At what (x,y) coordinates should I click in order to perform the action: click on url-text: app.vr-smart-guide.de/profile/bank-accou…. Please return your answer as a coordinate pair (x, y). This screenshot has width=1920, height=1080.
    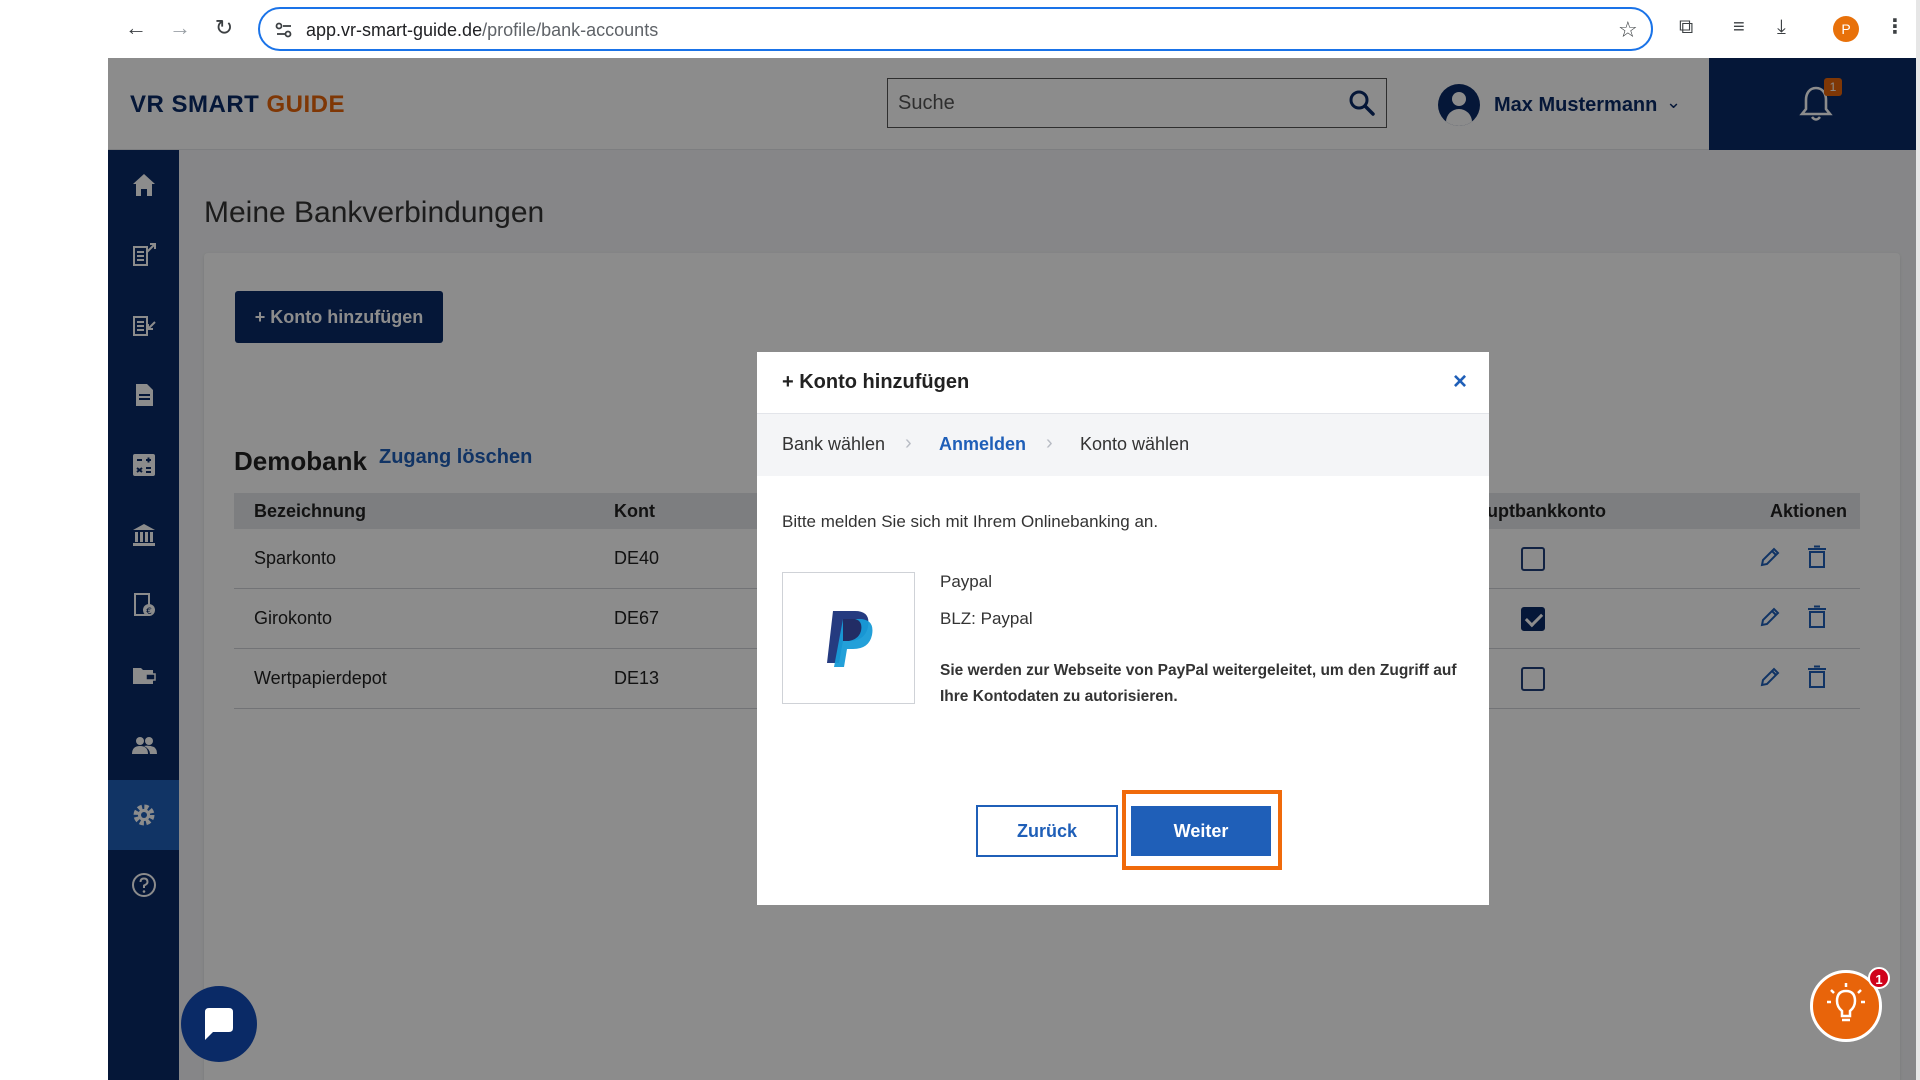
    Looking at the image, I should click on (482, 30).